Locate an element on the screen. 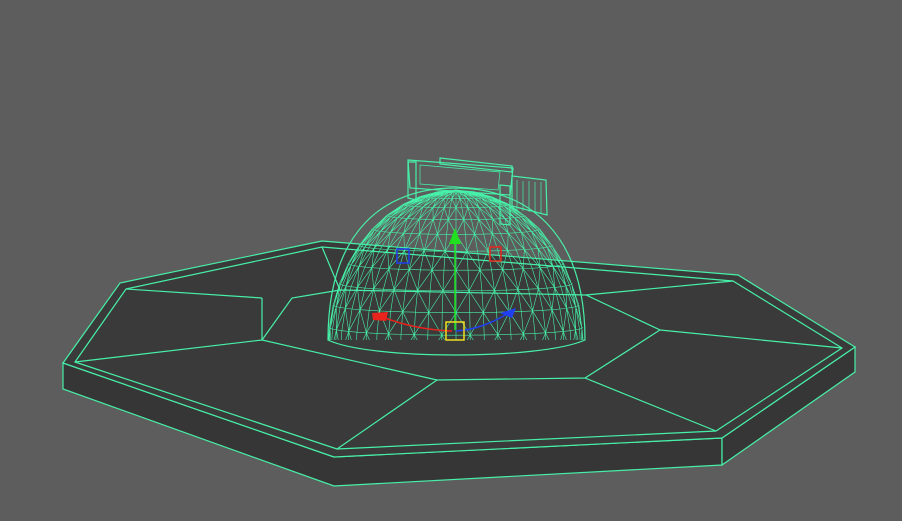 This screenshot has width=902, height=521. manipulator-handle-x is located at coordinates (380, 316).